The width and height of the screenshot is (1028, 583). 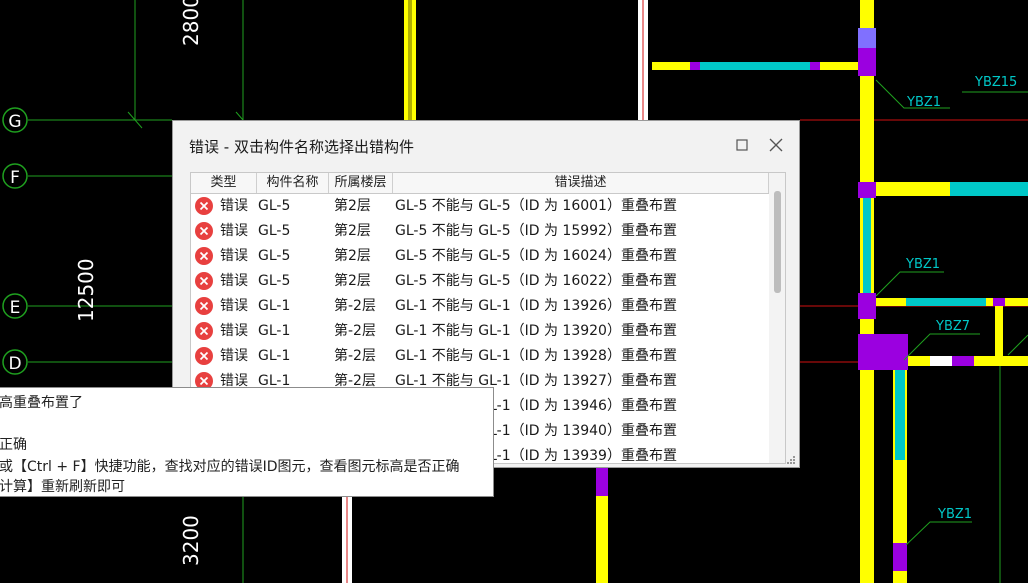 What do you see at coordinates (536, 306) in the screenshot?
I see `row-description: GL-1 不能与 GL-1（ID 为 13926）重叠布置` at bounding box center [536, 306].